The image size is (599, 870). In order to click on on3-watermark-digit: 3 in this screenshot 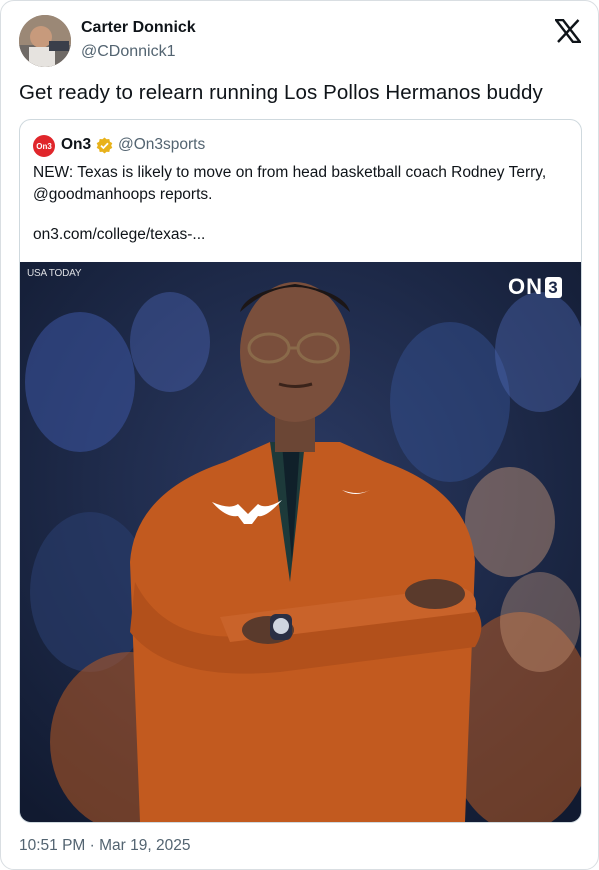, I will do `click(553, 287)`.